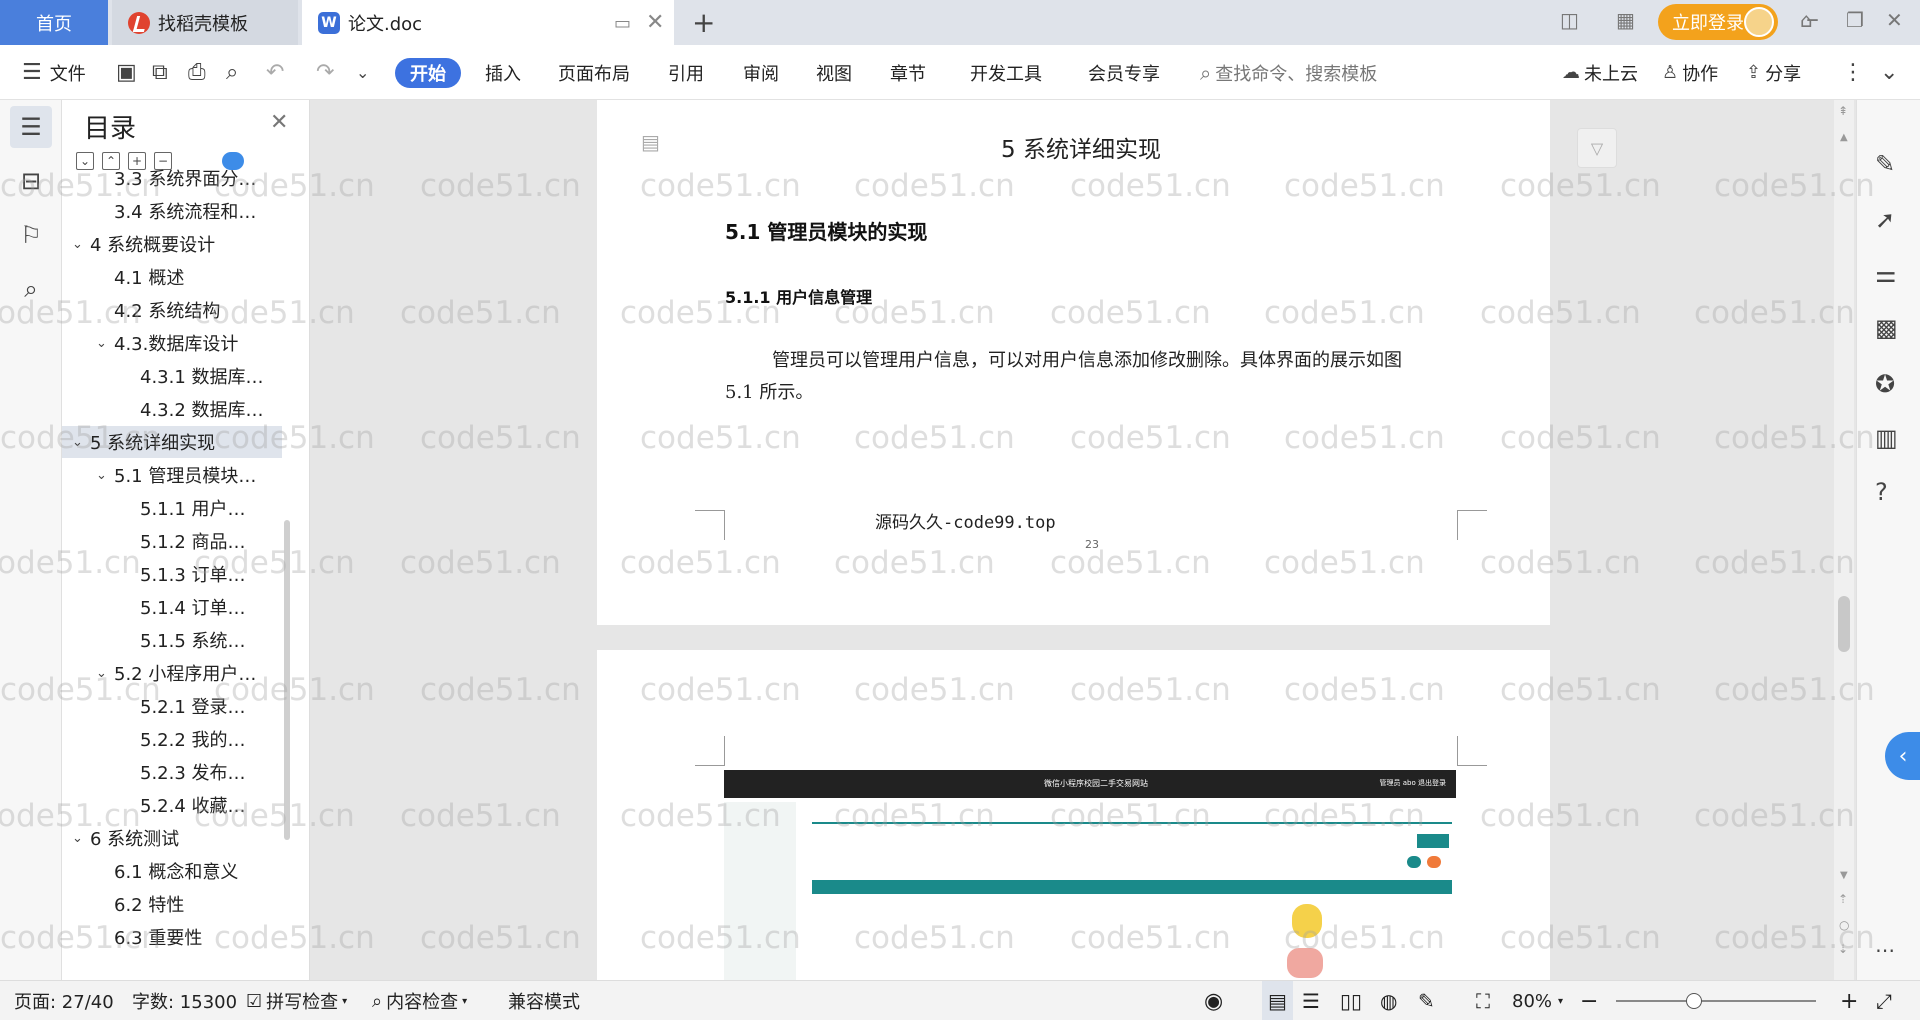 The image size is (1920, 1020). Describe the element at coordinates (1087, 359) in the screenshot. I see `body-paragraph-line1: 管理员可以管理用户信息，可以对用户信息添加修改删除。具体界面的展示如图` at that location.